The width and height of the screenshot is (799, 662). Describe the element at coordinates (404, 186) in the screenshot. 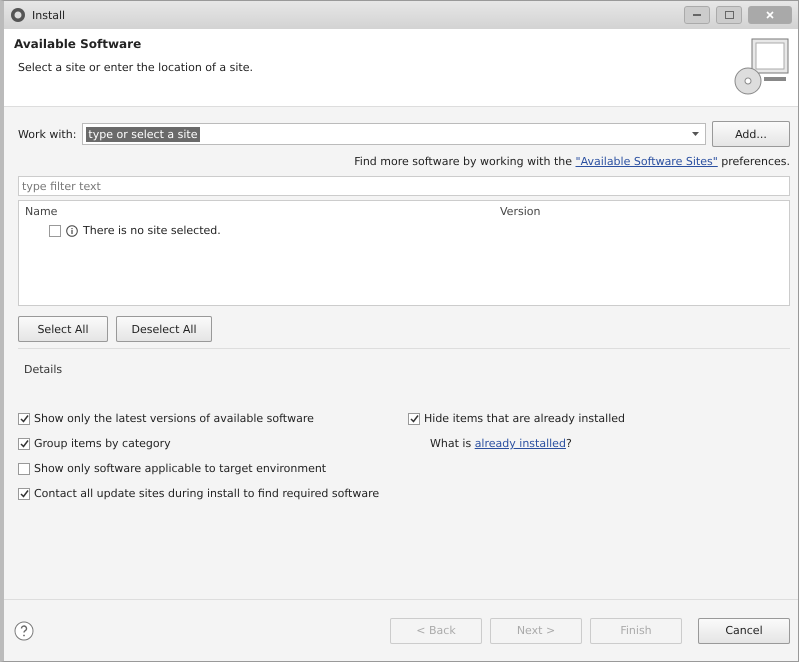

I see `filter-field: type filter text` at that location.